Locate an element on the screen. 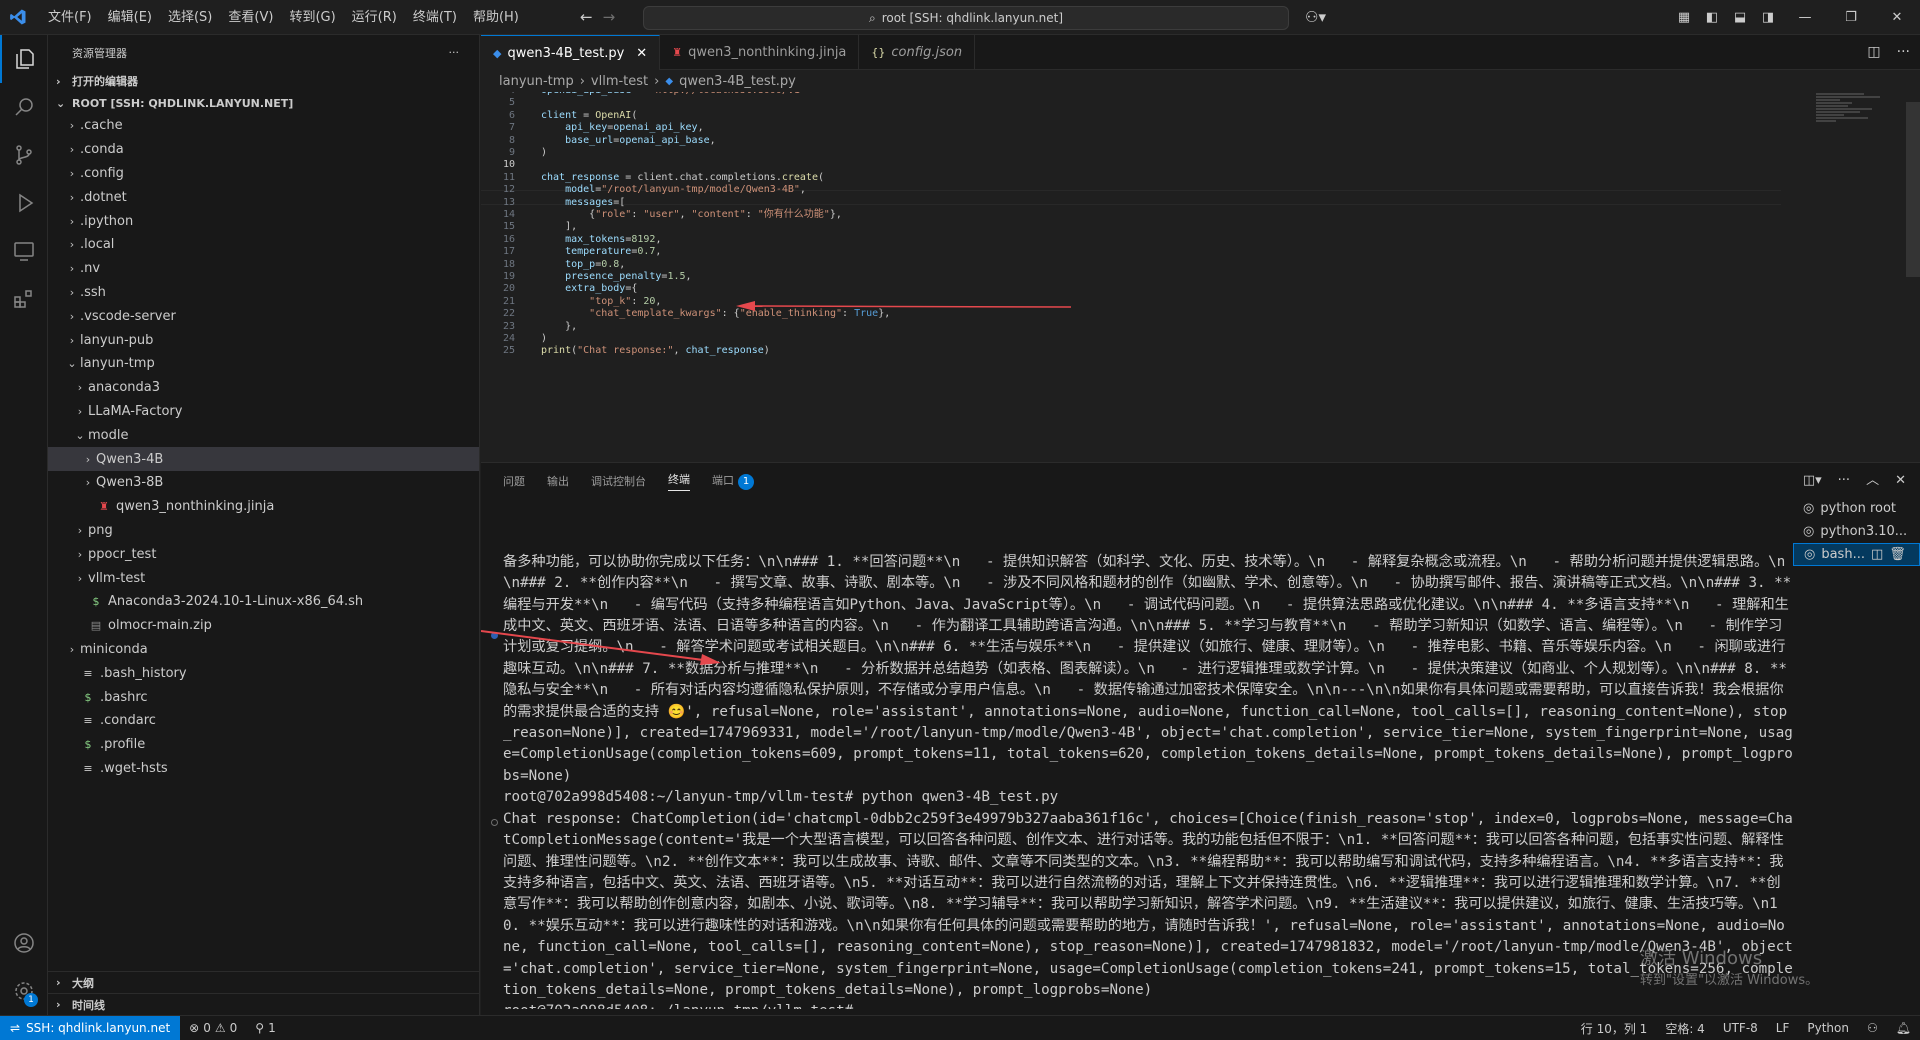  close-panel-icon: ✕ is located at coordinates (1900, 480).